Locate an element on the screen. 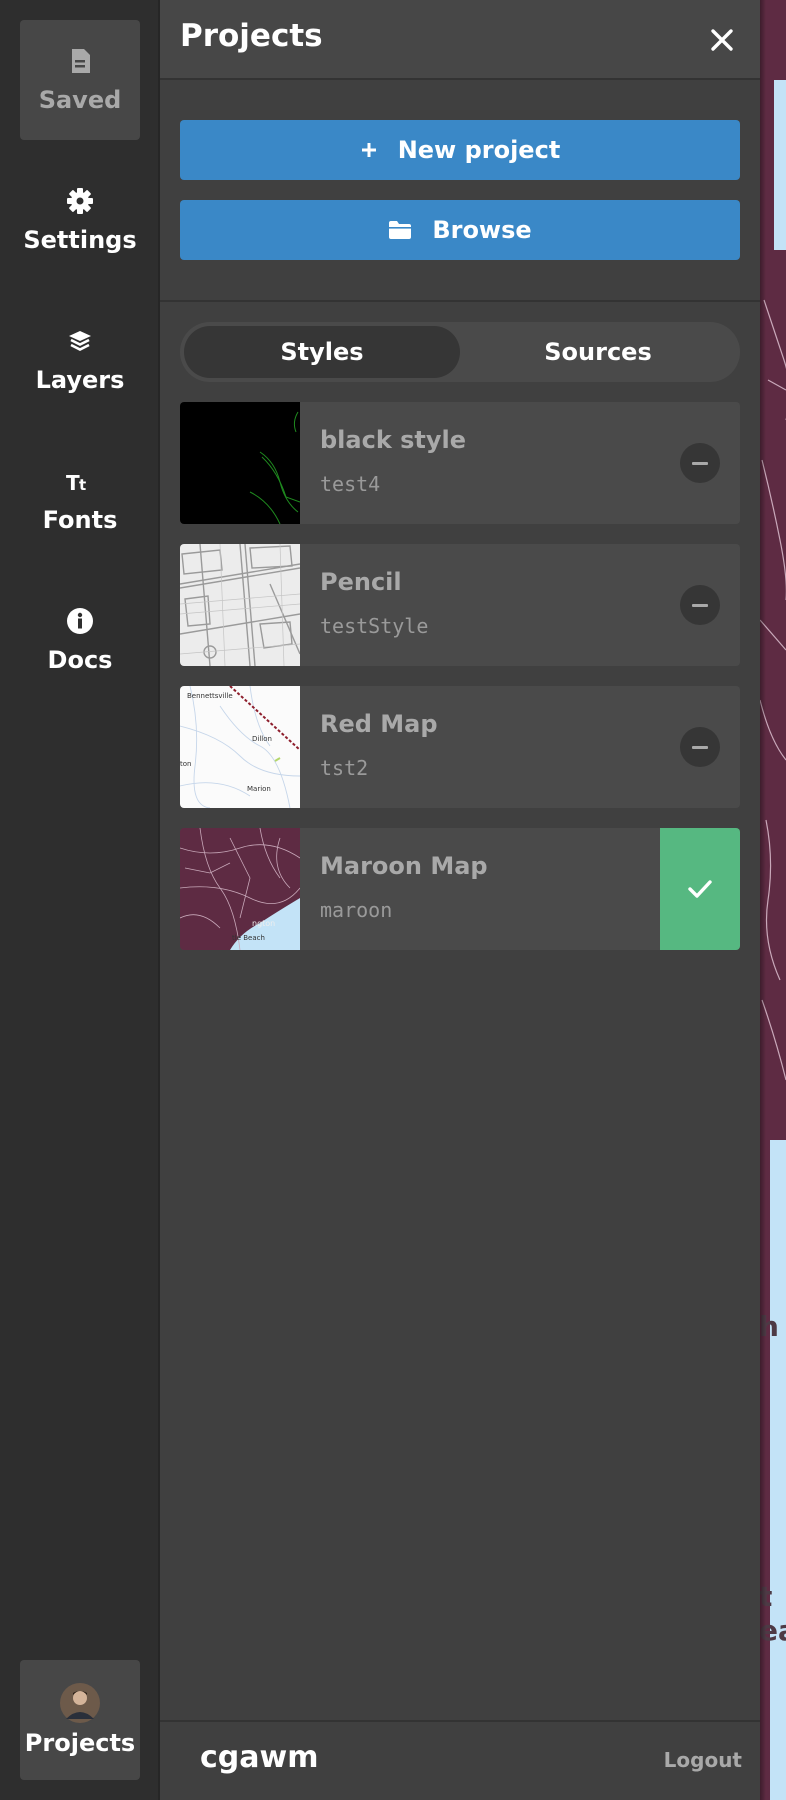 Image resolution: width=786 pixels, height=1800 pixels. new-project-label: New project is located at coordinates (479, 150).